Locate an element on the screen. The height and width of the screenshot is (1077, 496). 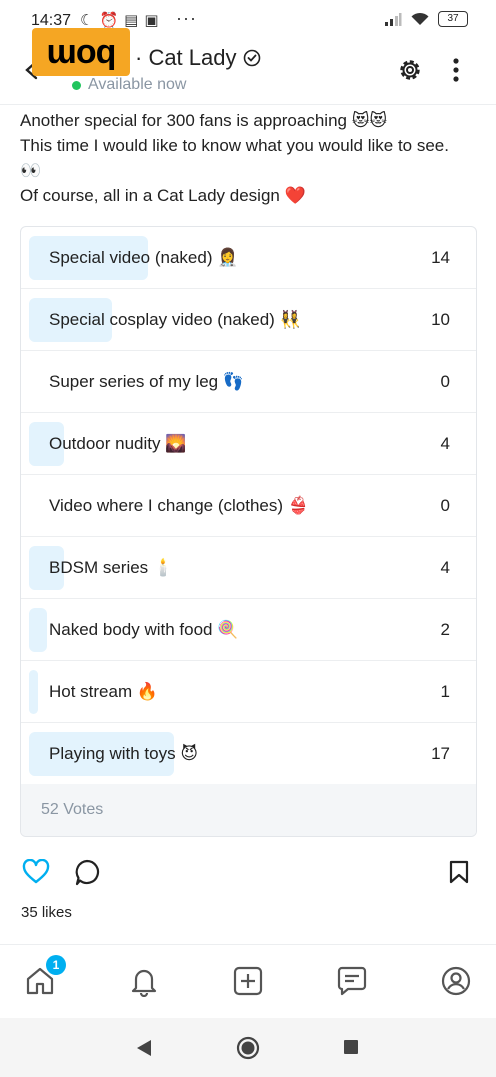
poll-option: Super series of my leg 👣 0 is located at coordinates (248, 382).